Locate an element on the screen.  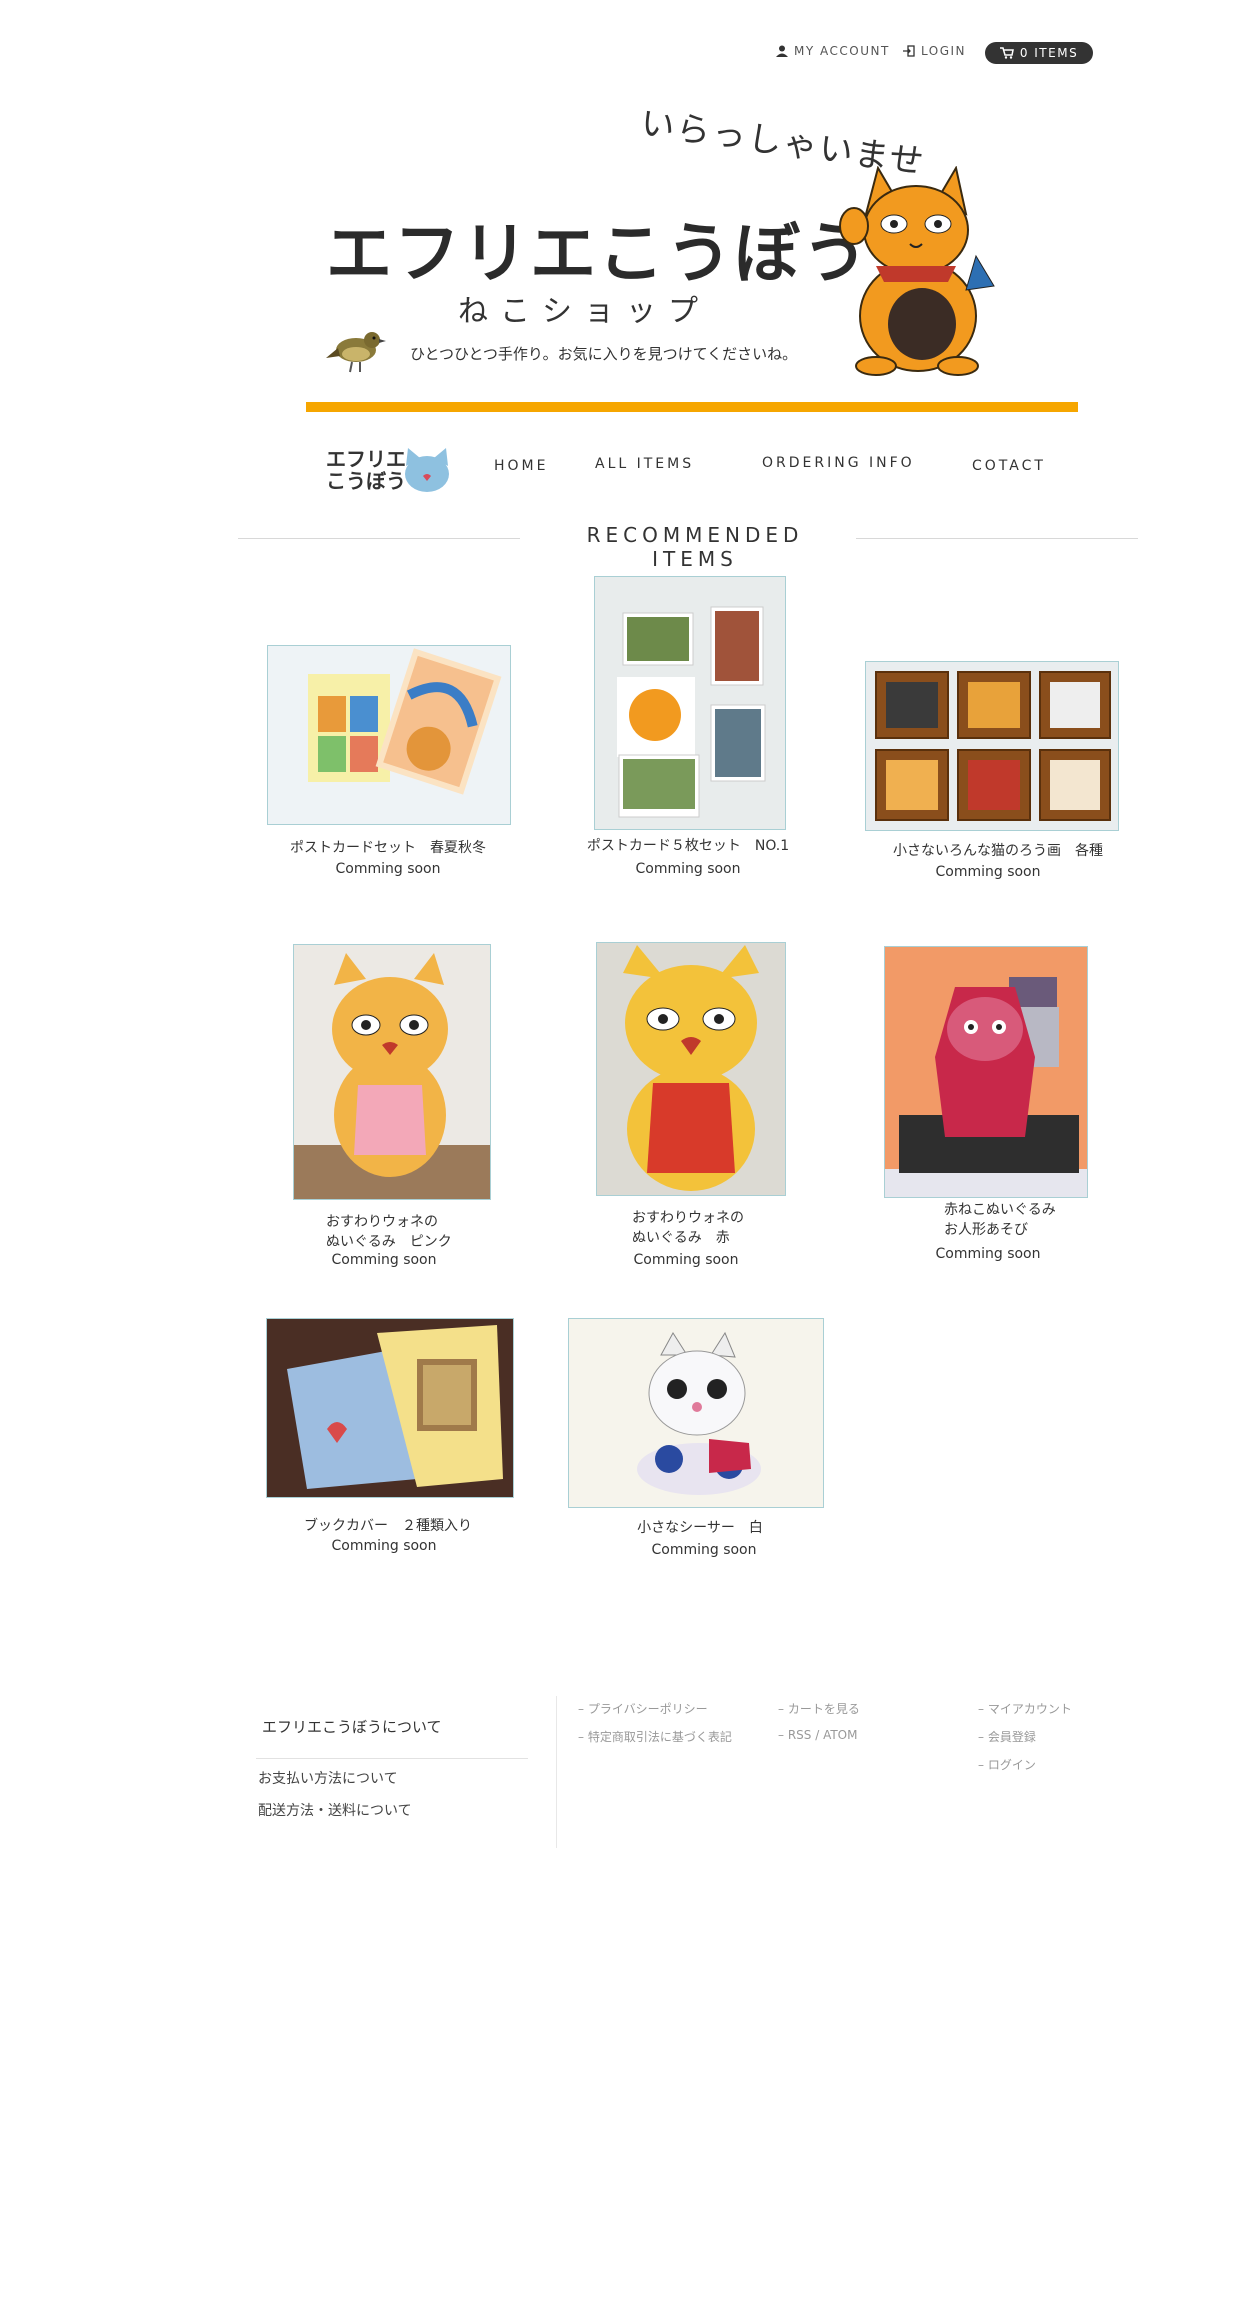
cart-icon is located at coordinates (1006, 53).